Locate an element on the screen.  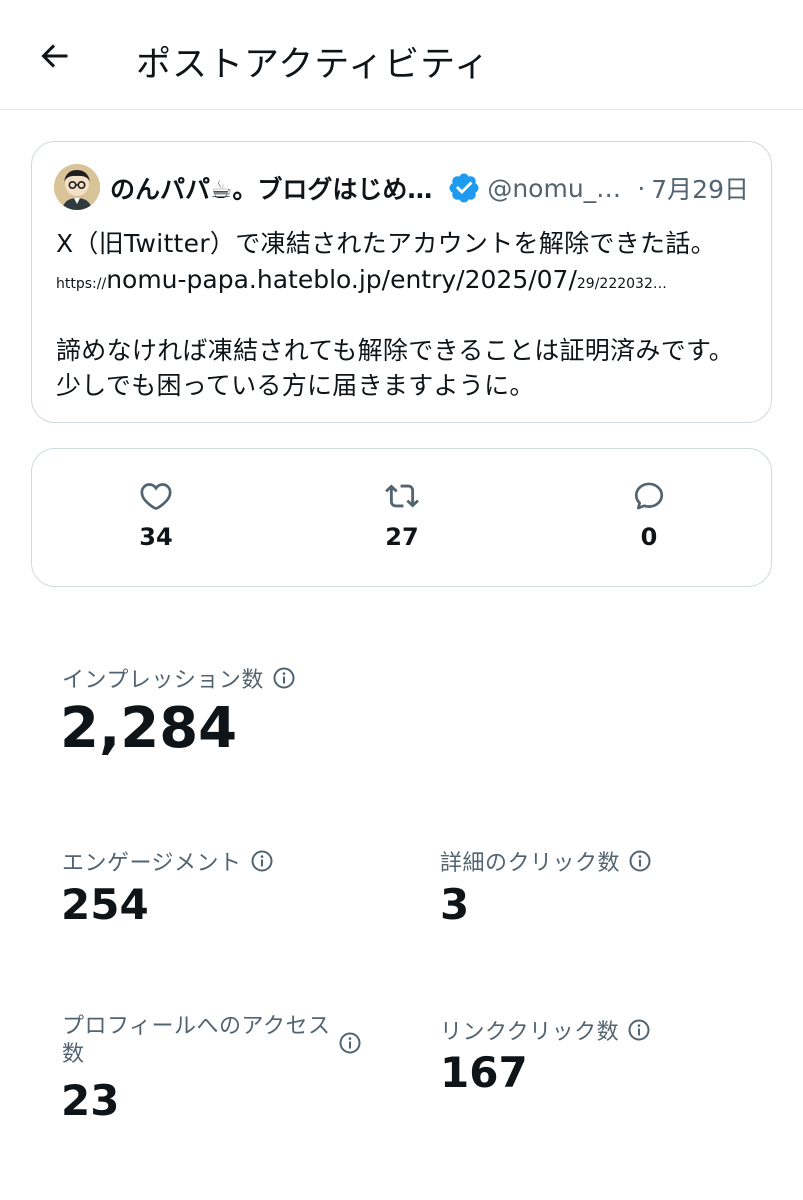
back-button is located at coordinates (54, 56).